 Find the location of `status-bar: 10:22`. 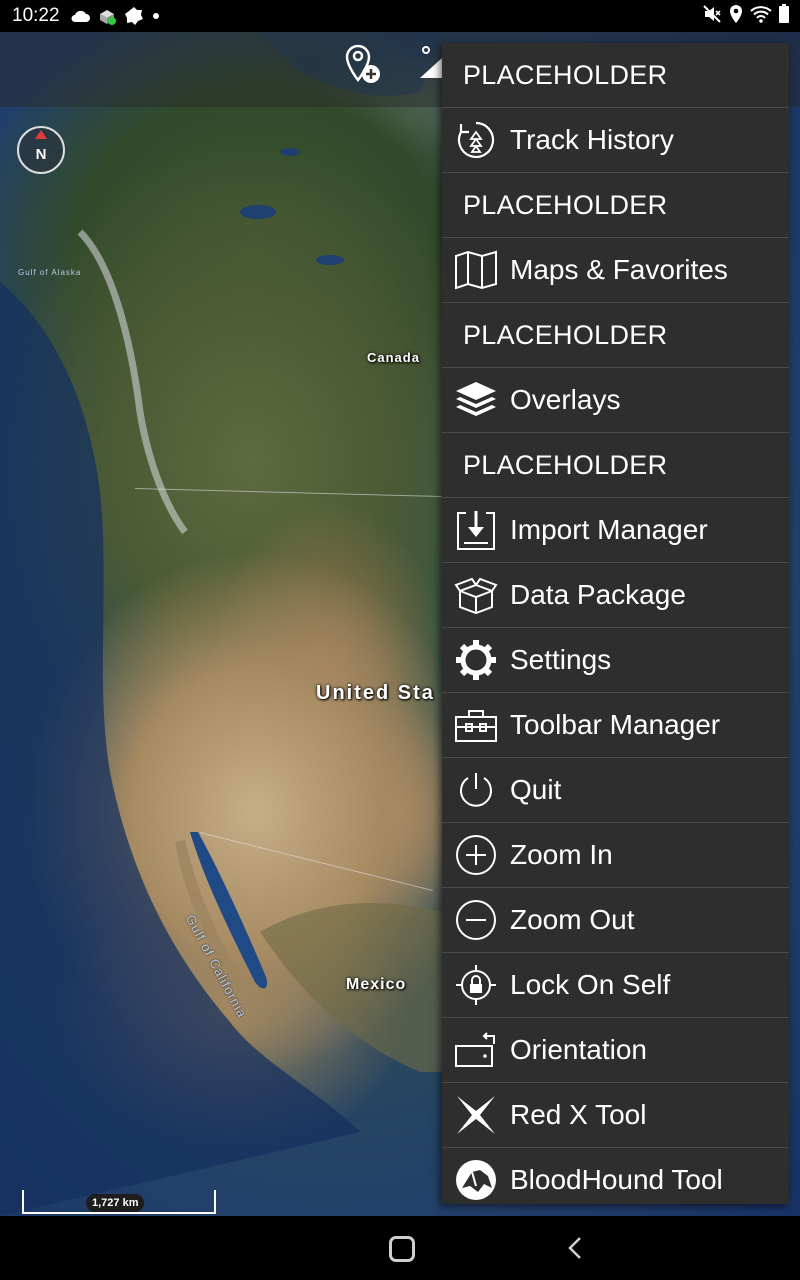

status-bar: 10:22 is located at coordinates (400, 16).